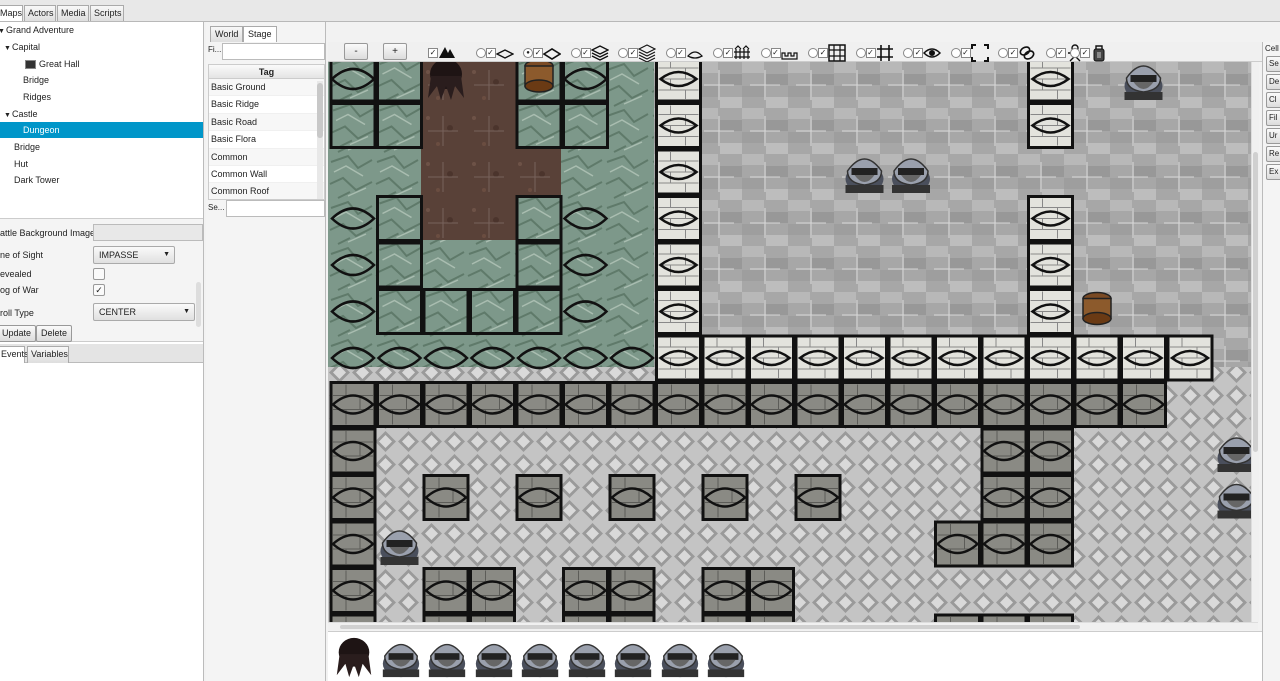 This screenshot has height=681, width=1280. I want to click on scroll-thumb, so click(1255, 302).